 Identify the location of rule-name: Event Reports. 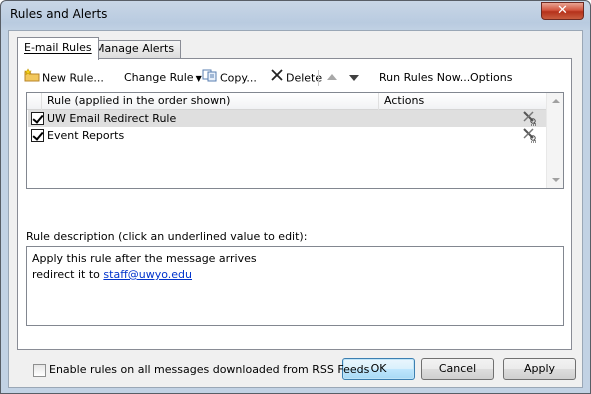
(86, 135).